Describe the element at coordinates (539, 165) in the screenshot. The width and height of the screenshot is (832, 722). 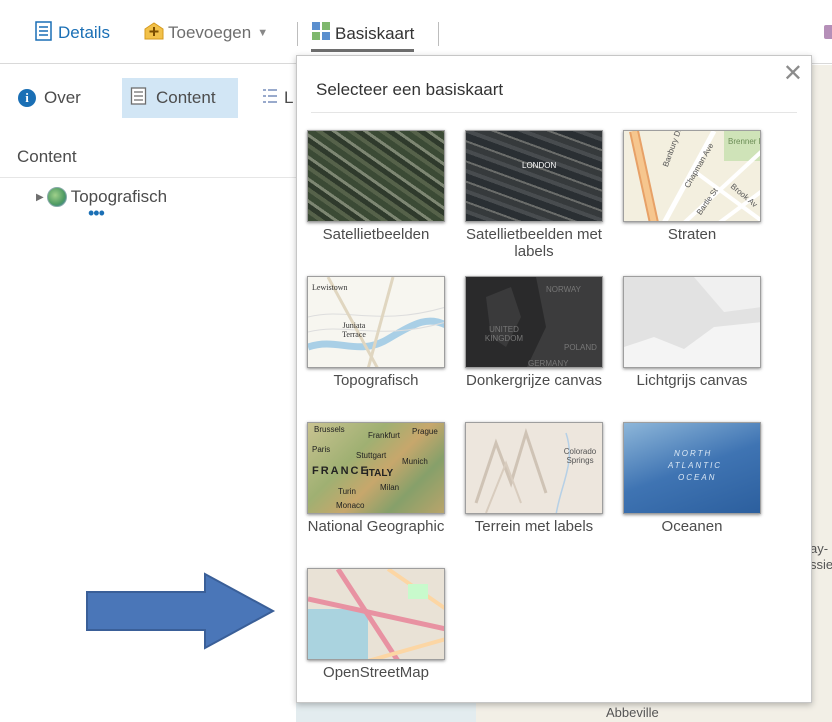
I see `thumb-label: LONDON` at that location.